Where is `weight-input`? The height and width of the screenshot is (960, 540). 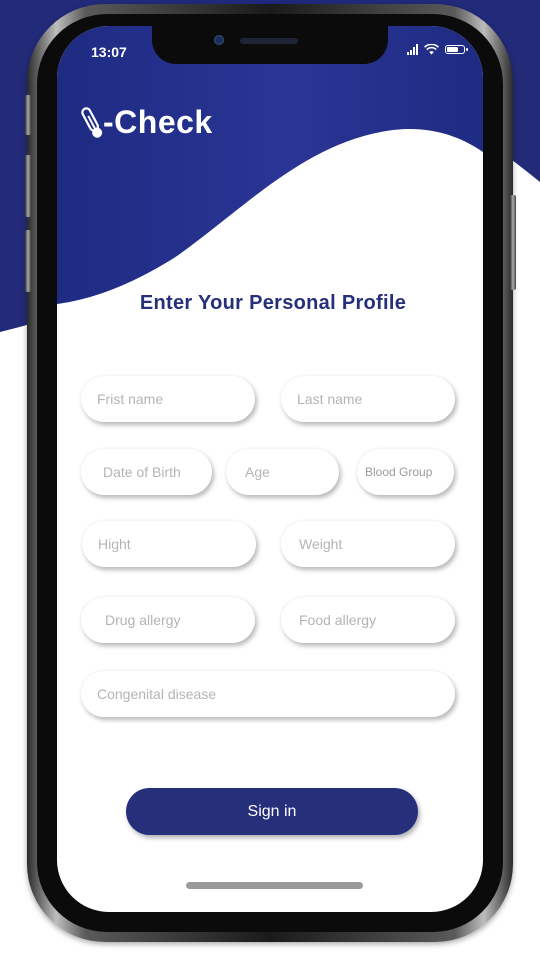 weight-input is located at coordinates (368, 544).